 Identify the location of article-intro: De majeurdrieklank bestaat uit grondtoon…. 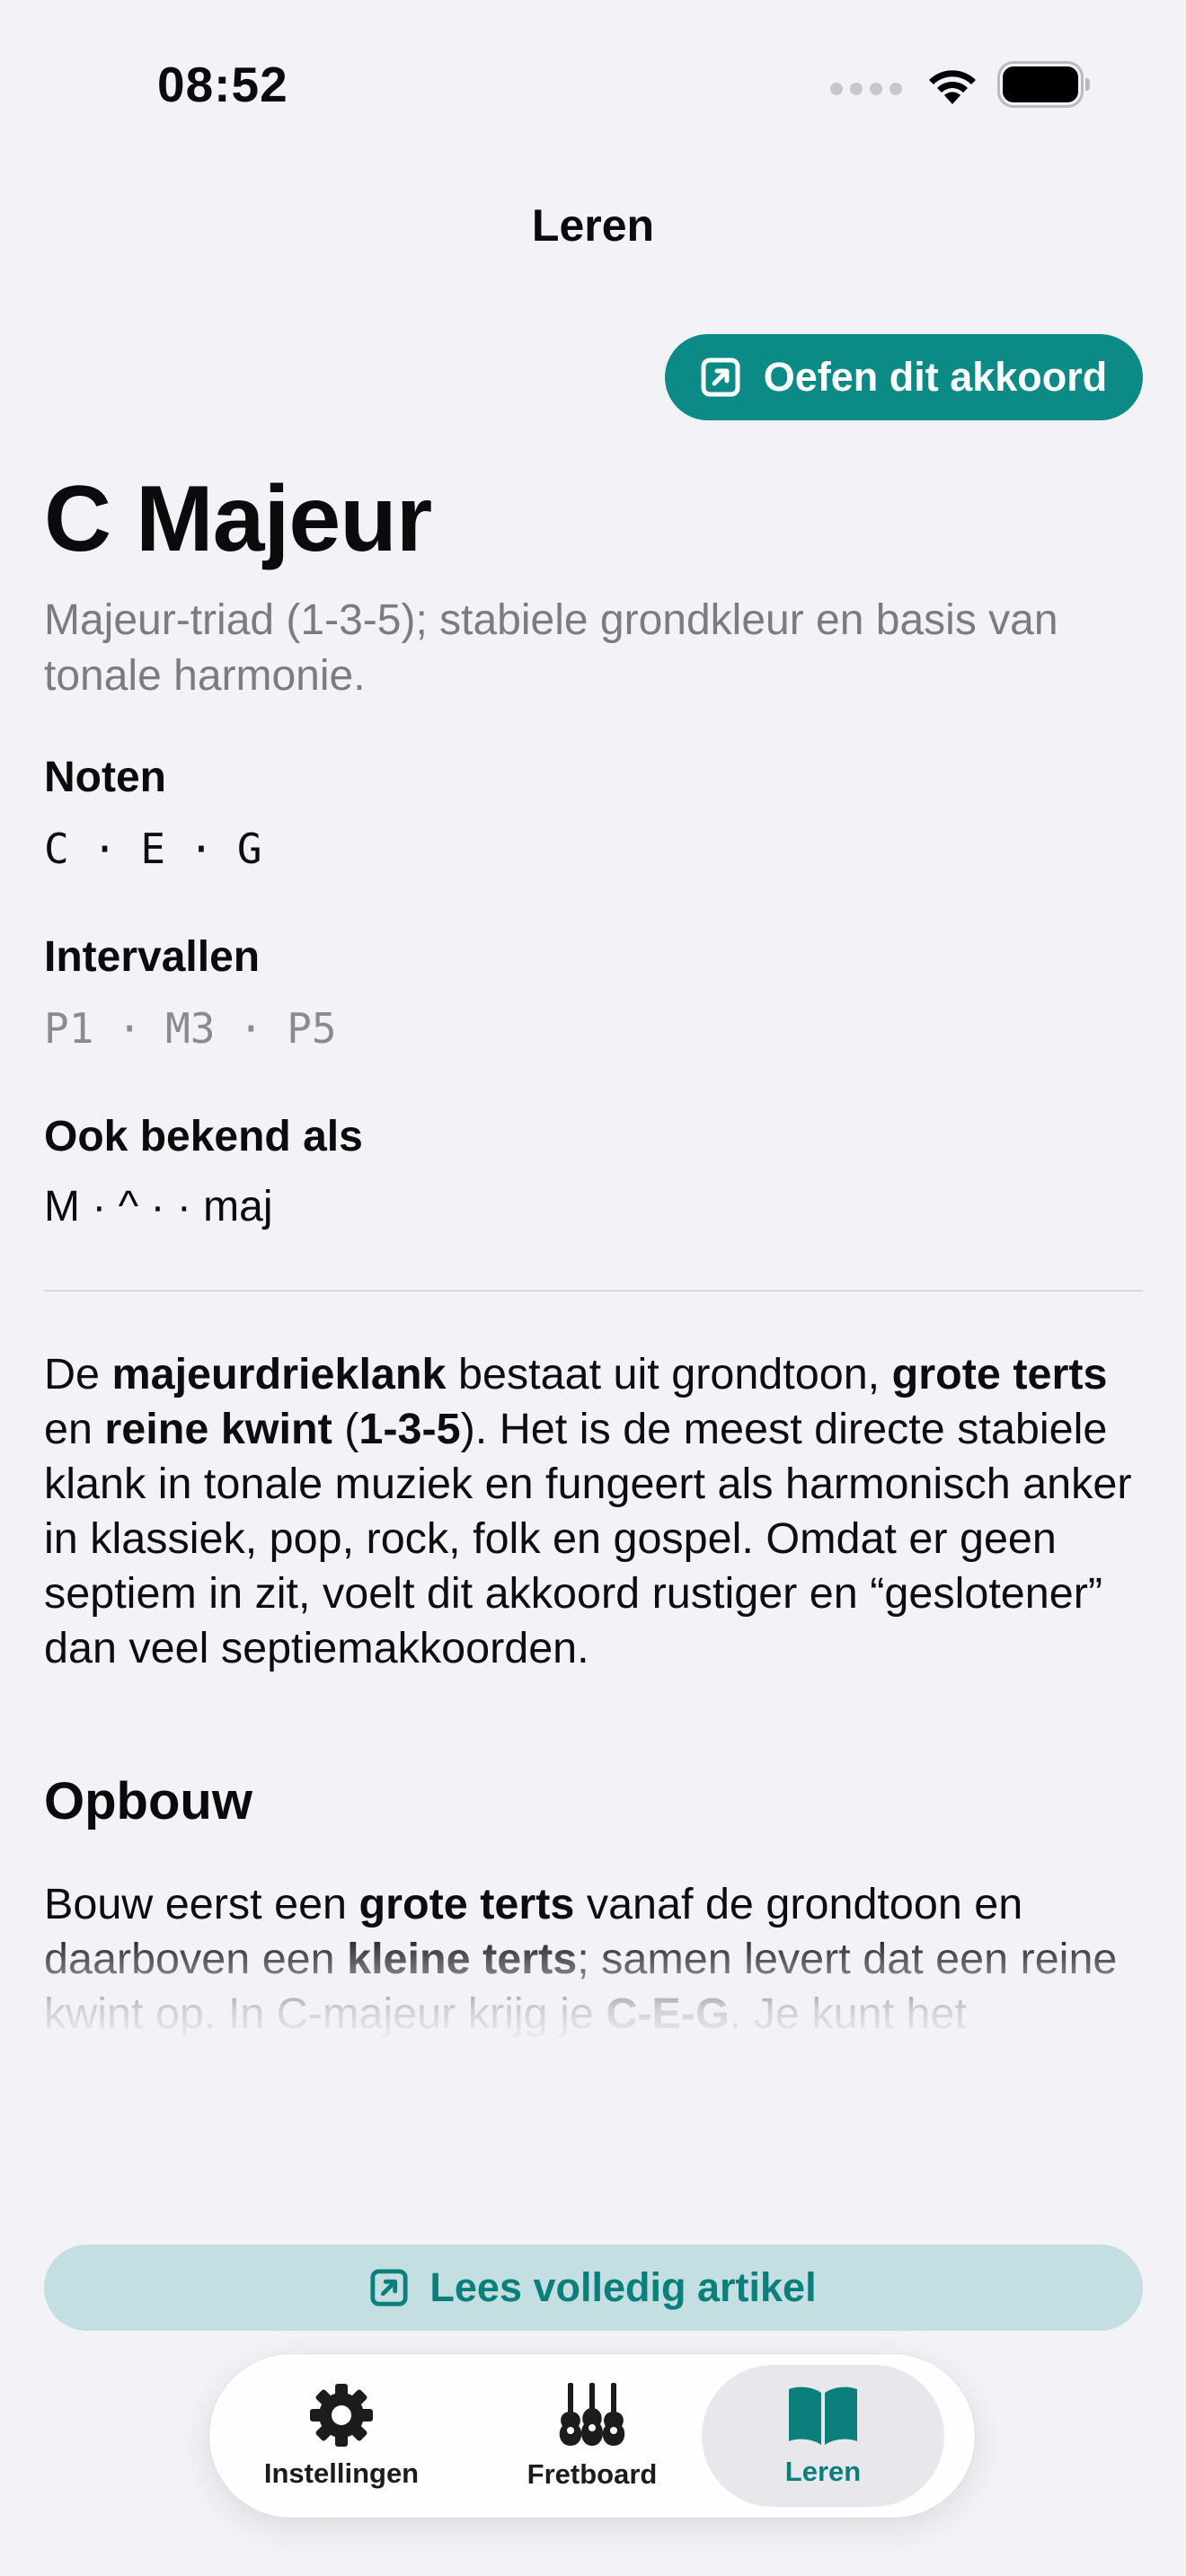
(588, 1511).